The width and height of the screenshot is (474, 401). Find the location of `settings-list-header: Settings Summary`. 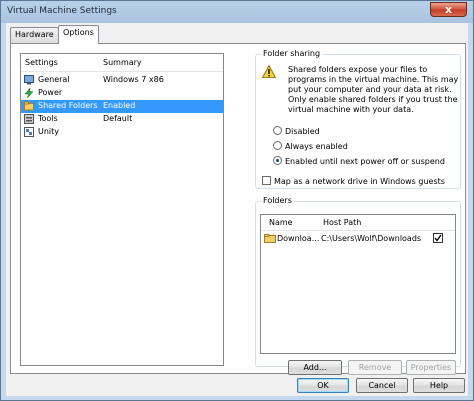

settings-list-header: Settings Summary is located at coordinates (122, 63).